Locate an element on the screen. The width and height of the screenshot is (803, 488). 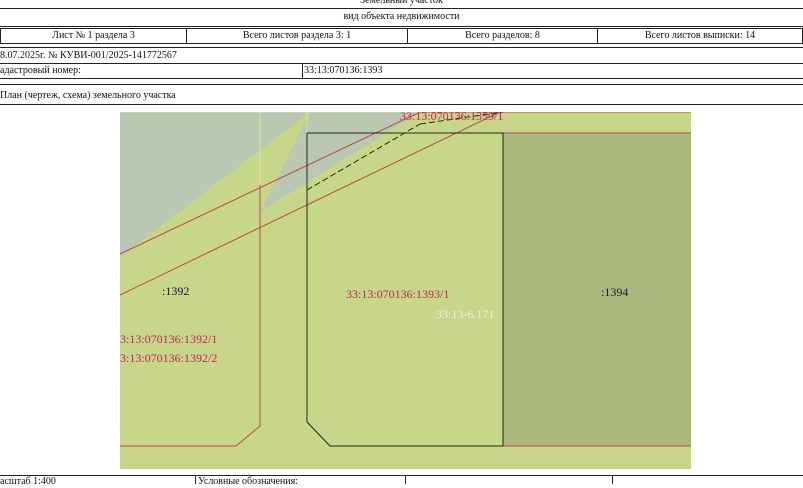
sections-total: Всего разделов: 8 is located at coordinates (502, 35).